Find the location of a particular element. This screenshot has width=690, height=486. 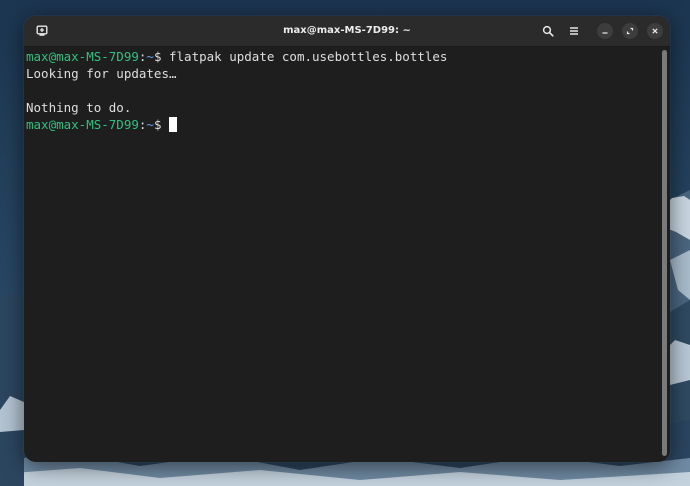

maximize-button is located at coordinates (630, 31).